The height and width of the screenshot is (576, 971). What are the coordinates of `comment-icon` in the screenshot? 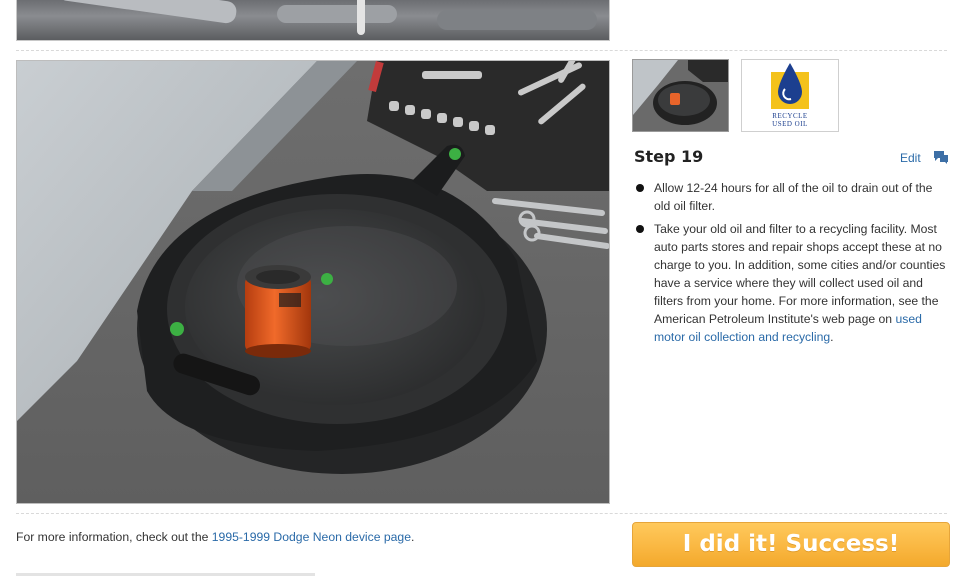 It's located at (941, 159).